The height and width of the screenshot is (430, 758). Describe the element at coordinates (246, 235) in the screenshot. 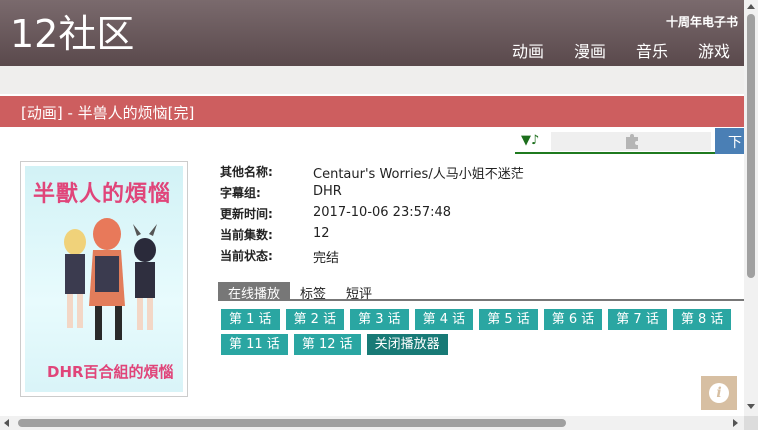

I see `info-label: 当前集数:` at that location.